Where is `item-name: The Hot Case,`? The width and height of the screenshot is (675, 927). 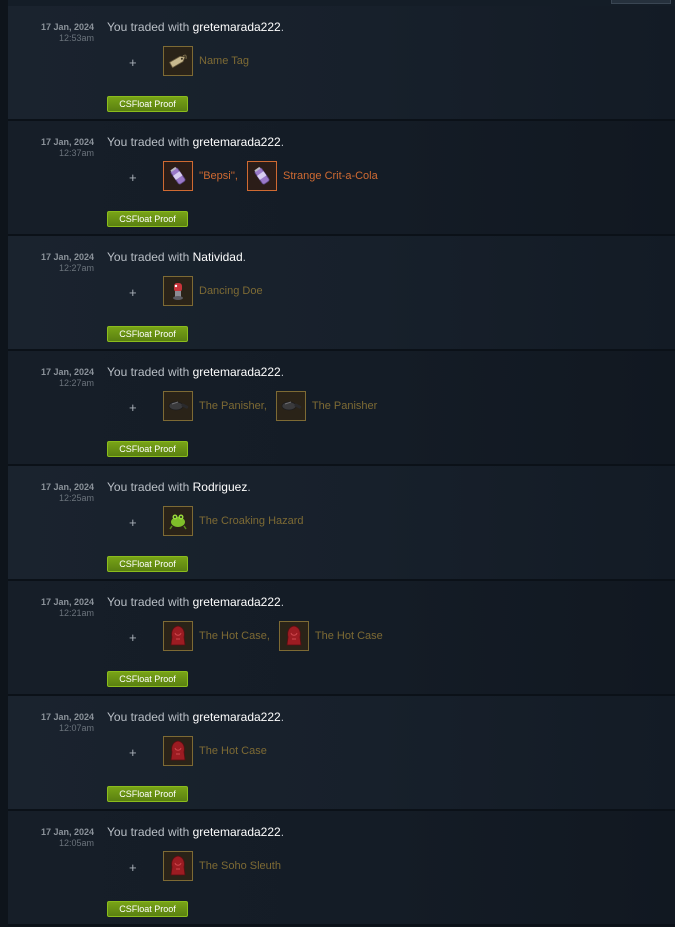
item-name: The Hot Case, is located at coordinates (234, 636).